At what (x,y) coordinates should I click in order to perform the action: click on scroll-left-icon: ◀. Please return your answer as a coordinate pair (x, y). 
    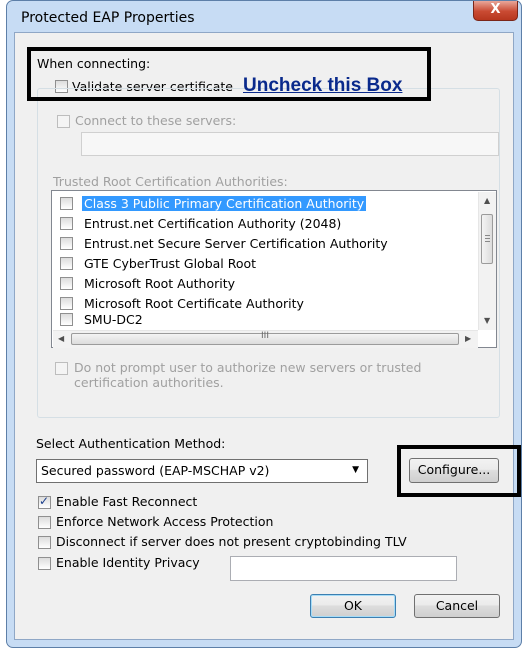
    Looking at the image, I should click on (61, 338).